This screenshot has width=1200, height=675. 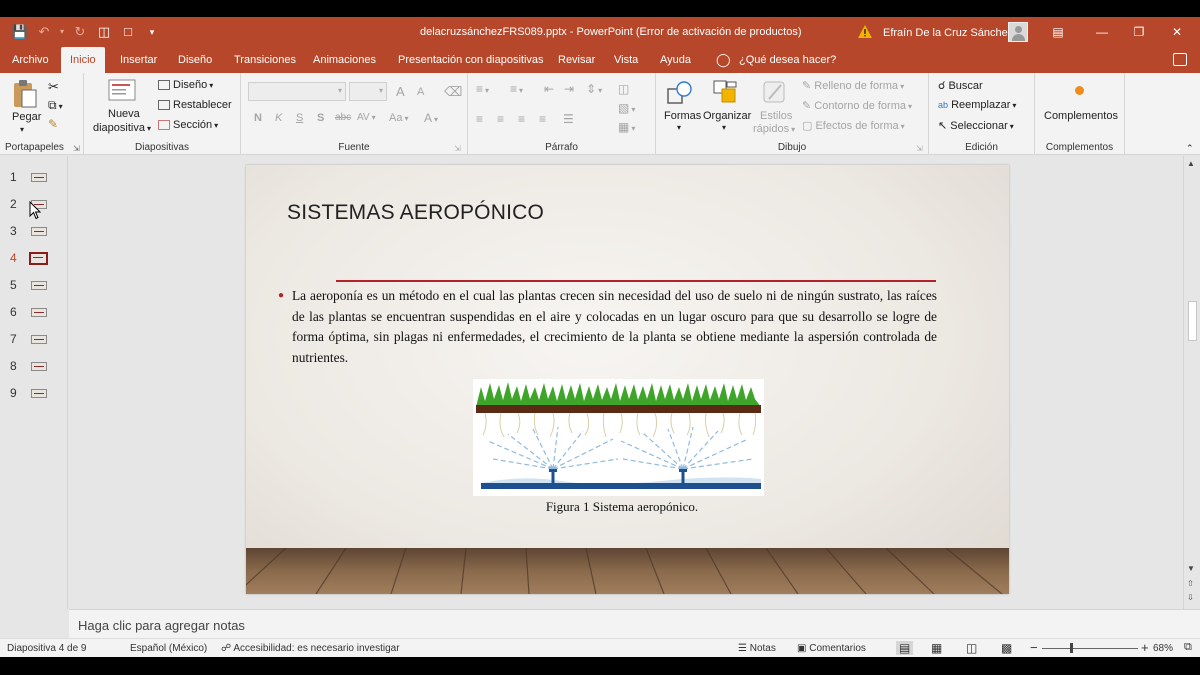 I want to click on reading-view-icon: ◫, so click(x=971, y=648).